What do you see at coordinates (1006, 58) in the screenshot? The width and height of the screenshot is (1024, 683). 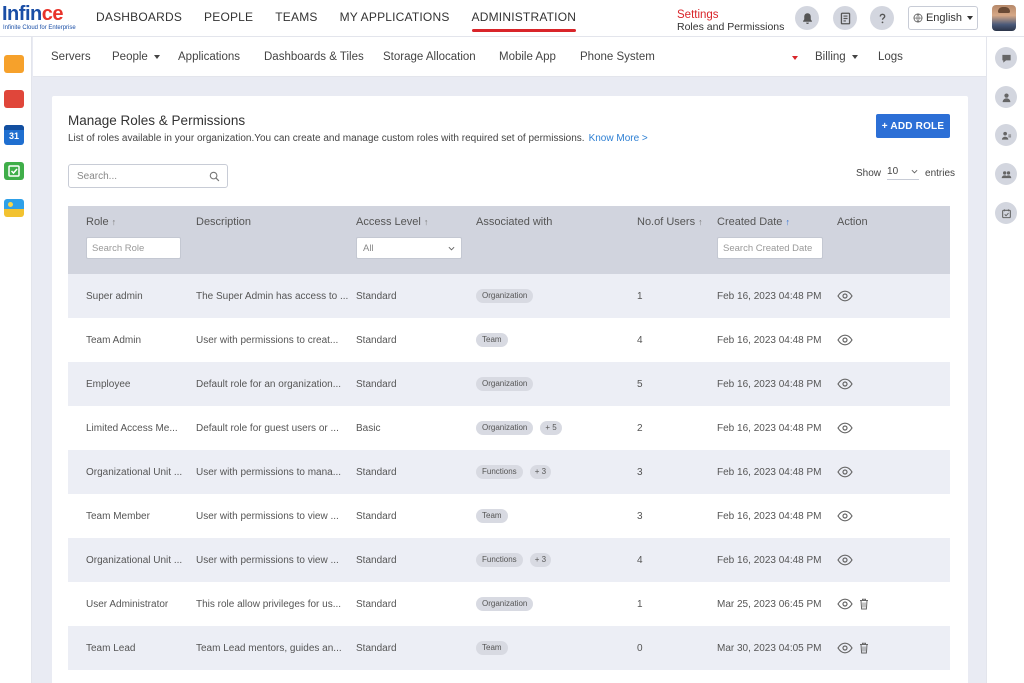 I see `chat-icon` at bounding box center [1006, 58].